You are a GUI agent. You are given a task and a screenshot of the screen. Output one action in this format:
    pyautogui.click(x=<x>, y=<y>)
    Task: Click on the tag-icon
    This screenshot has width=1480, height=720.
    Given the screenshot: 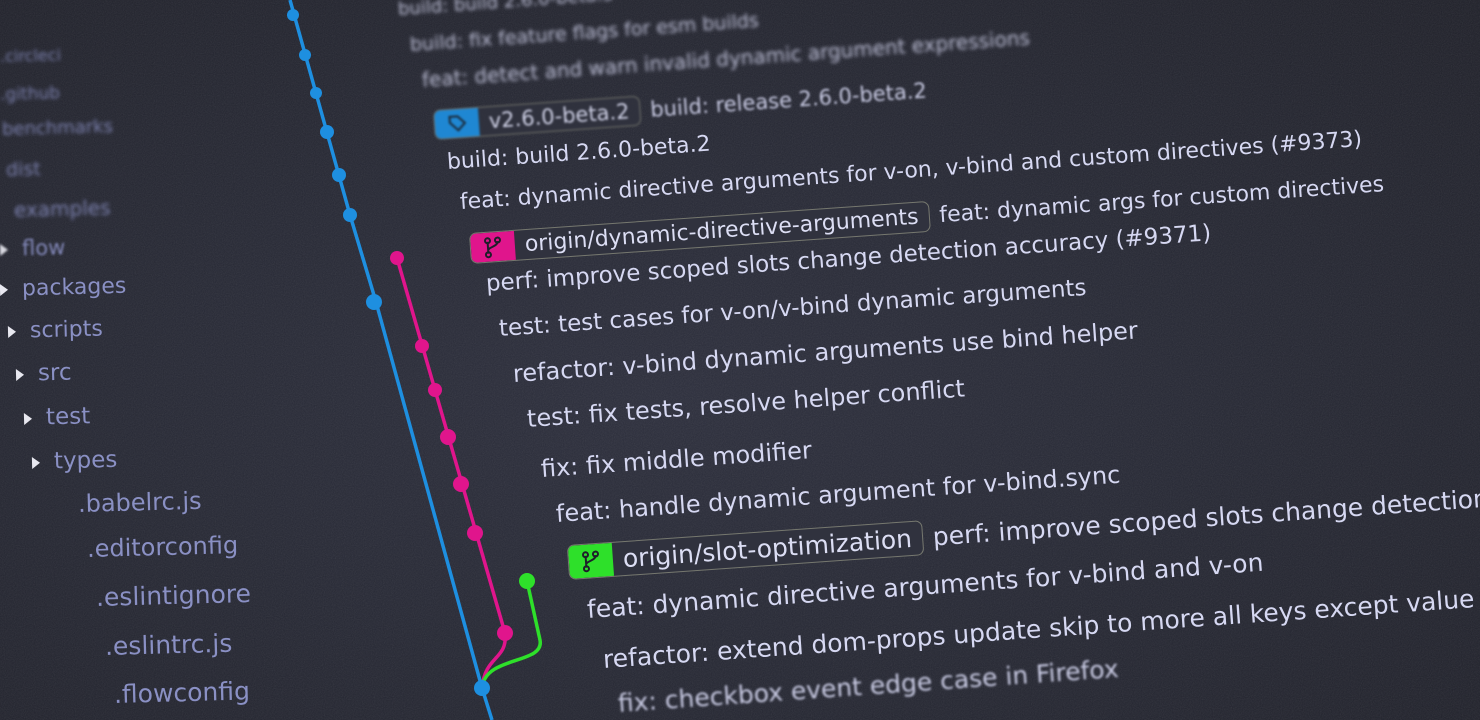 What is the action you would take?
    pyautogui.click(x=457, y=124)
    